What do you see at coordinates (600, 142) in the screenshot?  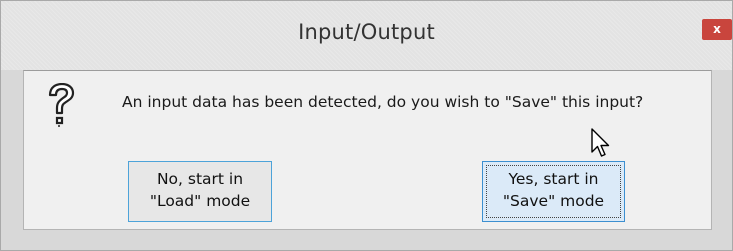 I see `mouse-pointer-icon` at bounding box center [600, 142].